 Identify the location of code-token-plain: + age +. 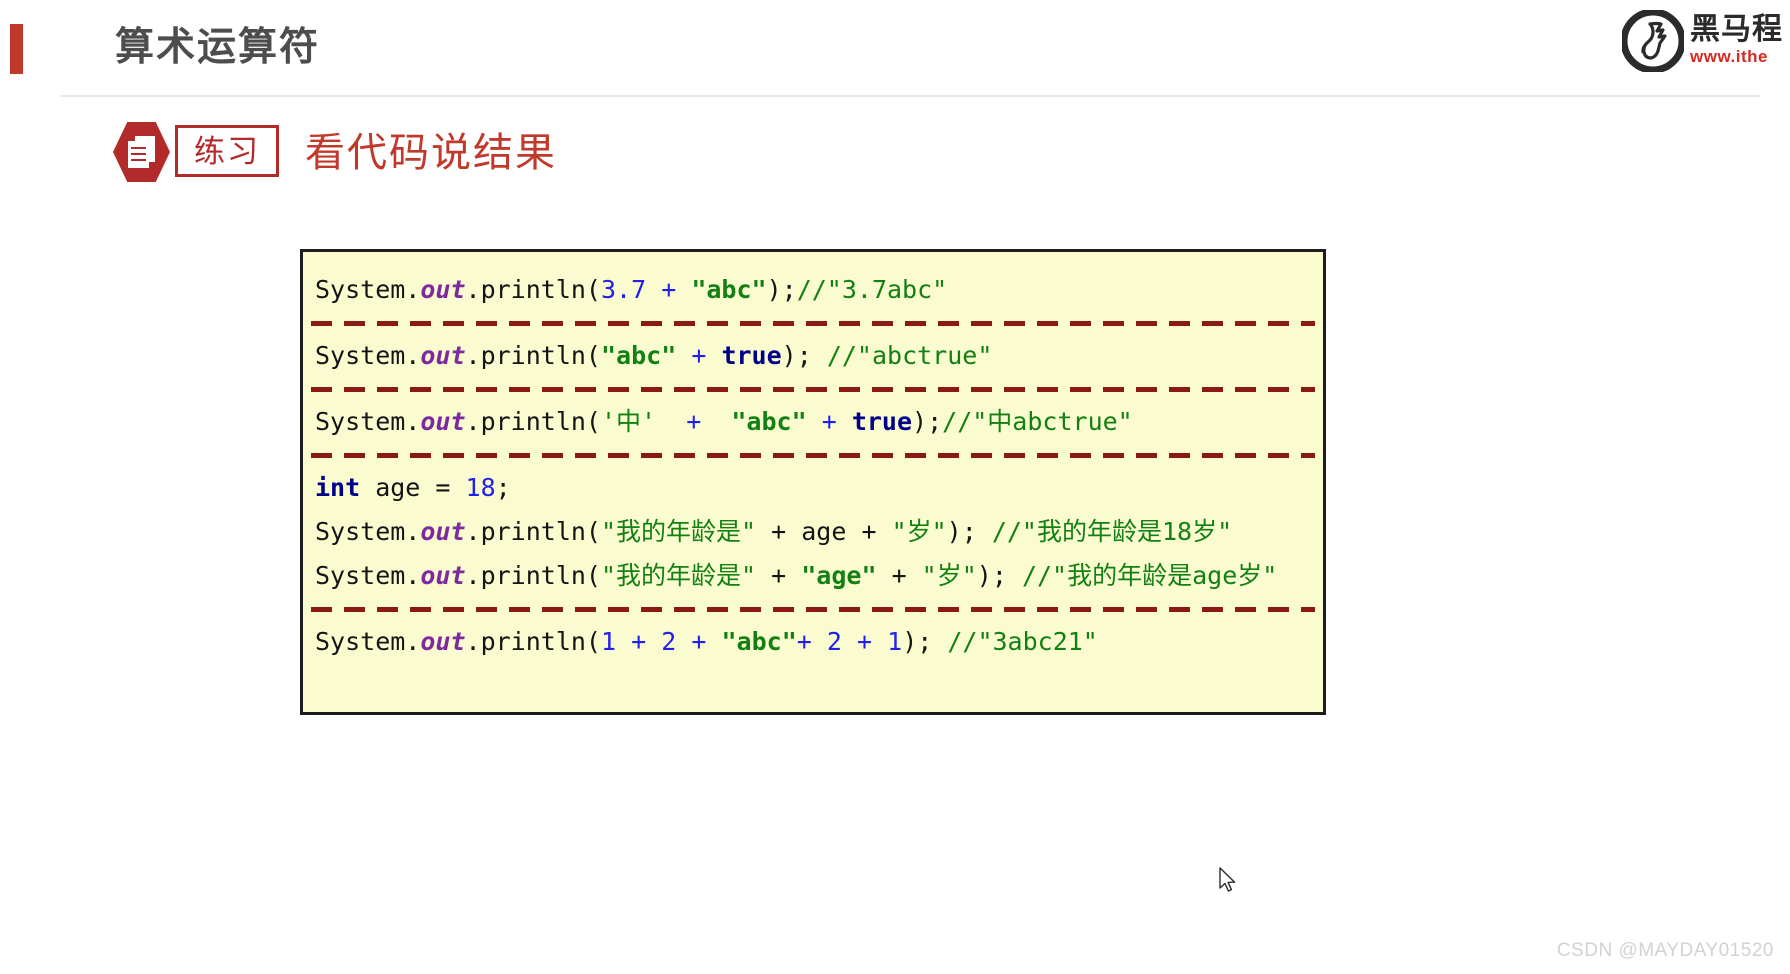
(824, 531).